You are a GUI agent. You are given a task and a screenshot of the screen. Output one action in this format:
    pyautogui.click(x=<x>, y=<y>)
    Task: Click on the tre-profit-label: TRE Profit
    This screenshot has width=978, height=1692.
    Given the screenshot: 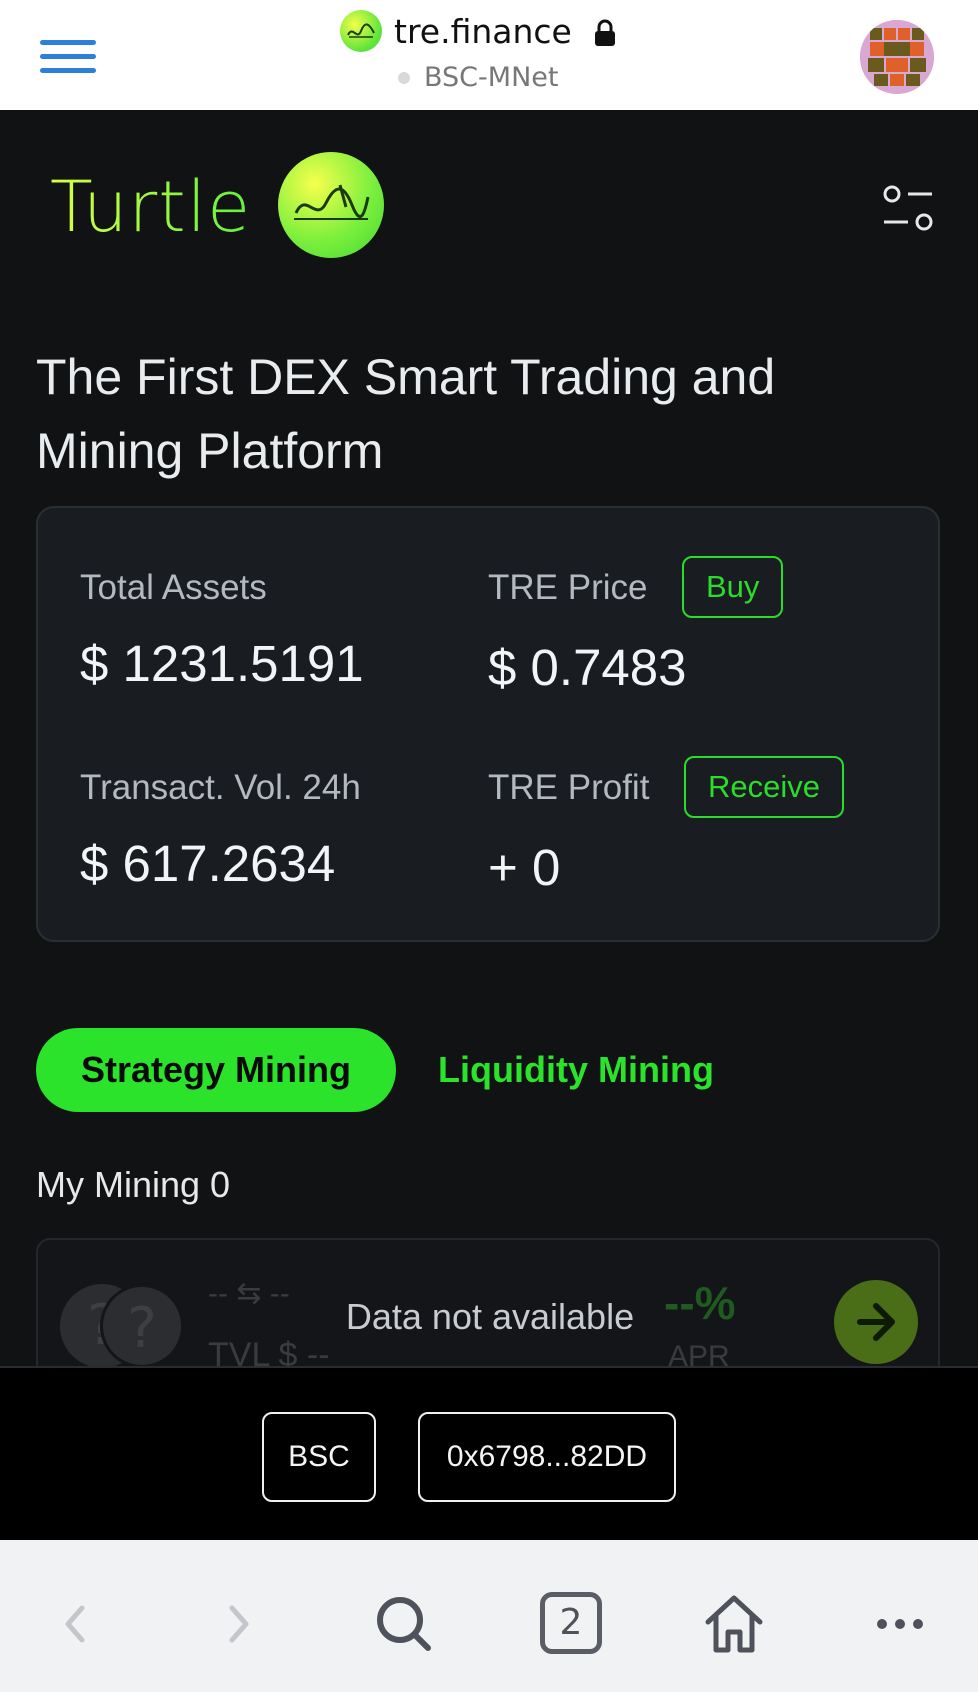 What is the action you would take?
    pyautogui.click(x=569, y=787)
    